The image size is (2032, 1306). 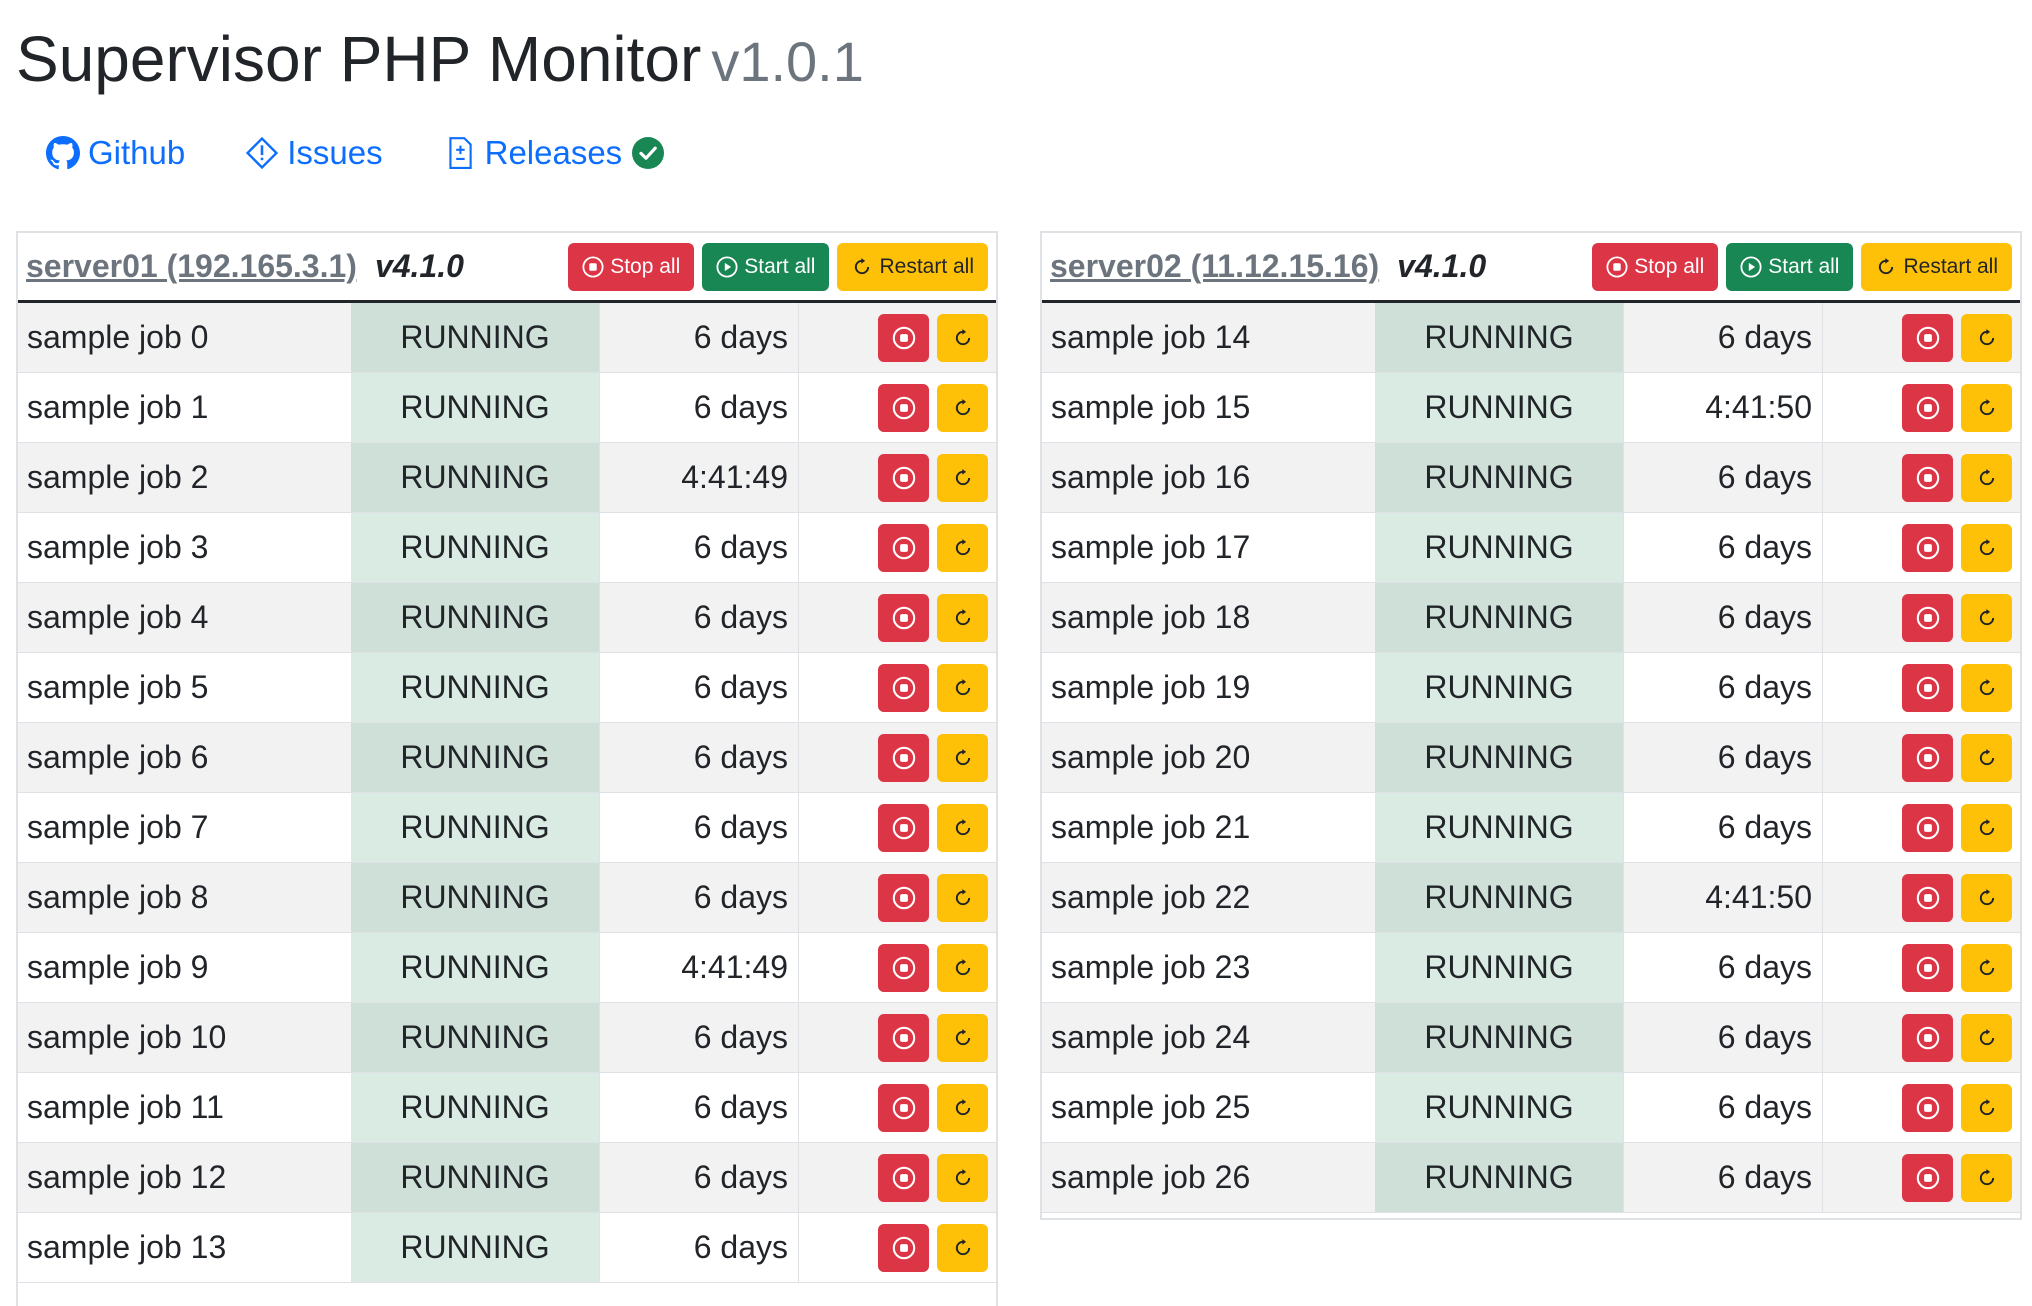 I want to click on table-row: sample job 11 RUNNING 6 days, so click(x=507, y=1108).